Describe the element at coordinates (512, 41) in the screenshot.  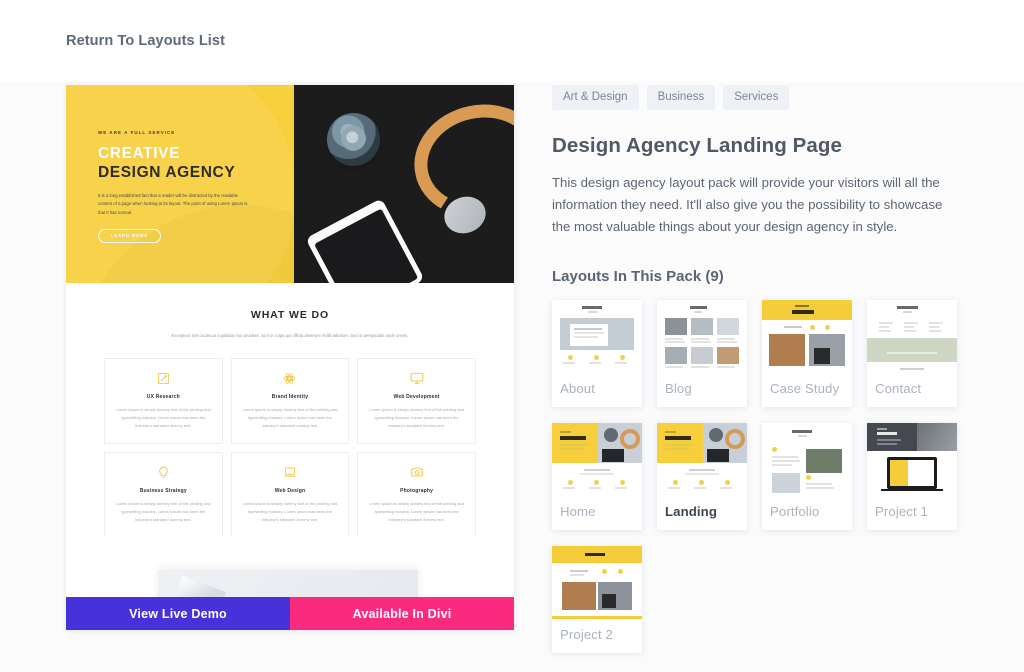
I see `top-bar: Return To Layouts List` at that location.